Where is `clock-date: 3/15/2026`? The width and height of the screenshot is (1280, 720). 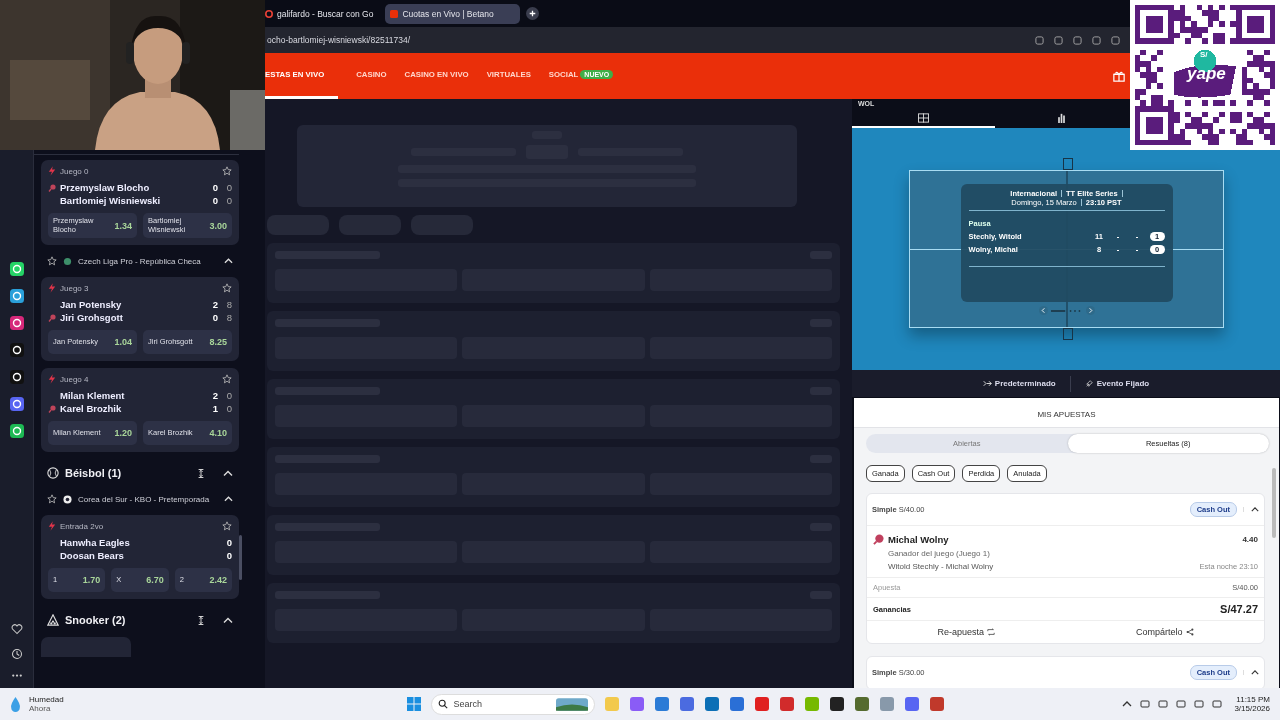
clock-date: 3/15/2026 is located at coordinates (1252, 708).